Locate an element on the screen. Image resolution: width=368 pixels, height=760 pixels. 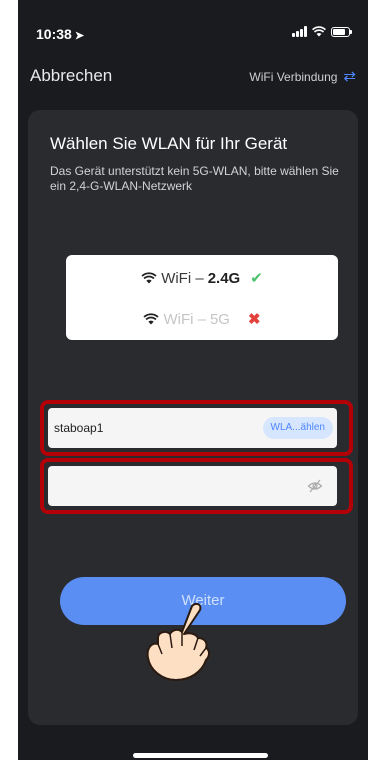
swap-arrows-icon: ⇄ is located at coordinates (349, 76).